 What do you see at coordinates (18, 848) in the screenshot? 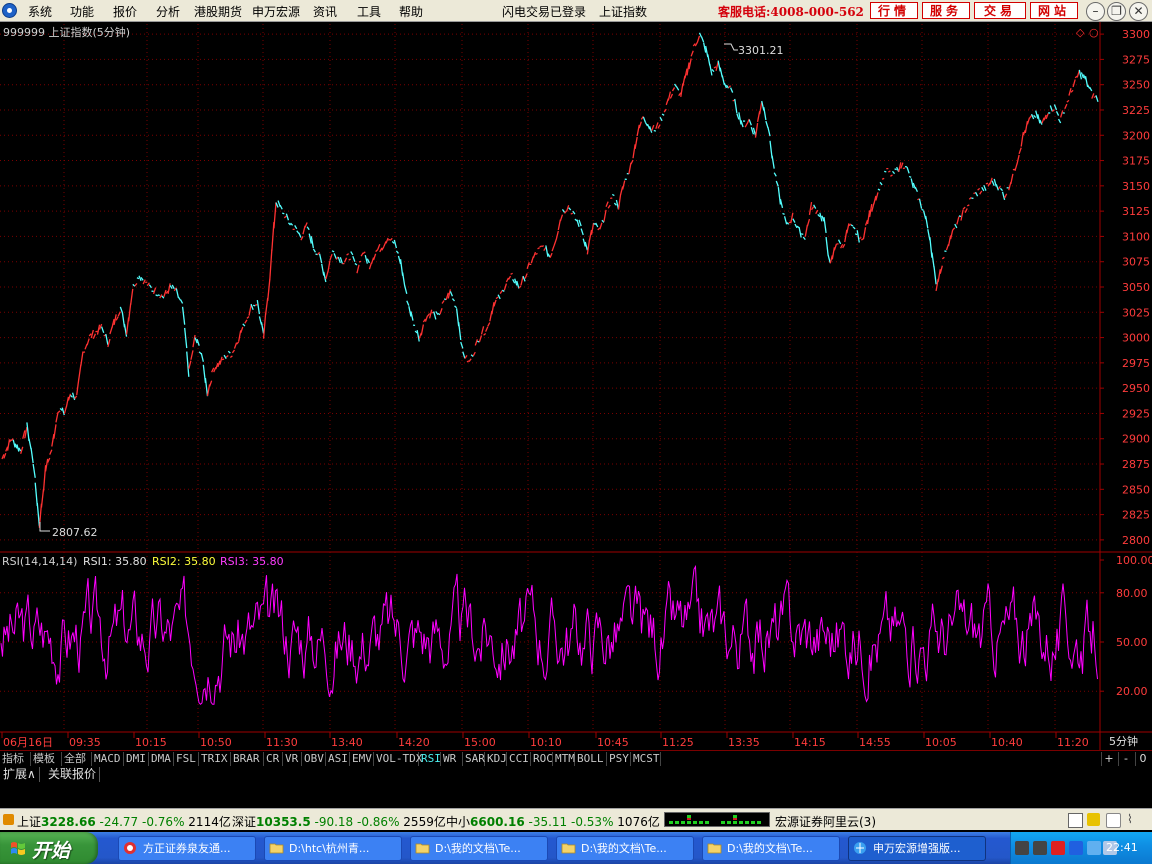
I see `windows-flag-icon` at bounding box center [18, 848].